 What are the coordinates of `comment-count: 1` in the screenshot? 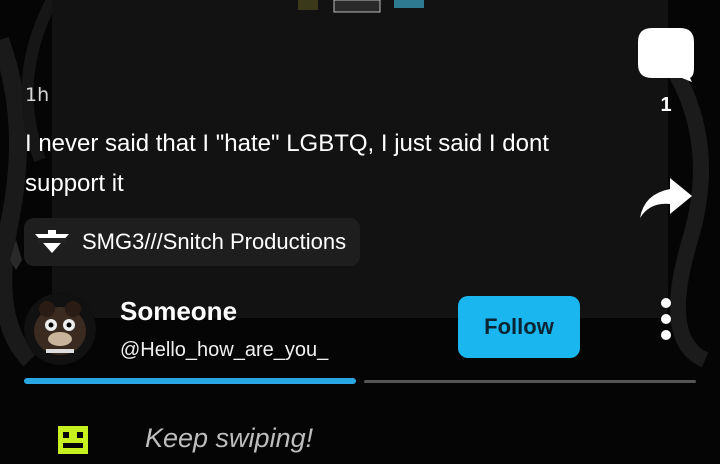 It's located at (666, 105).